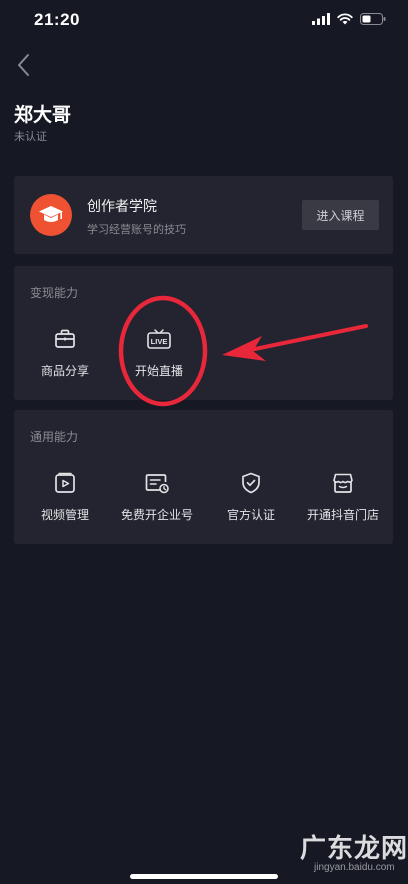  I want to click on tool-product-share: 商品分享, so click(65, 352).